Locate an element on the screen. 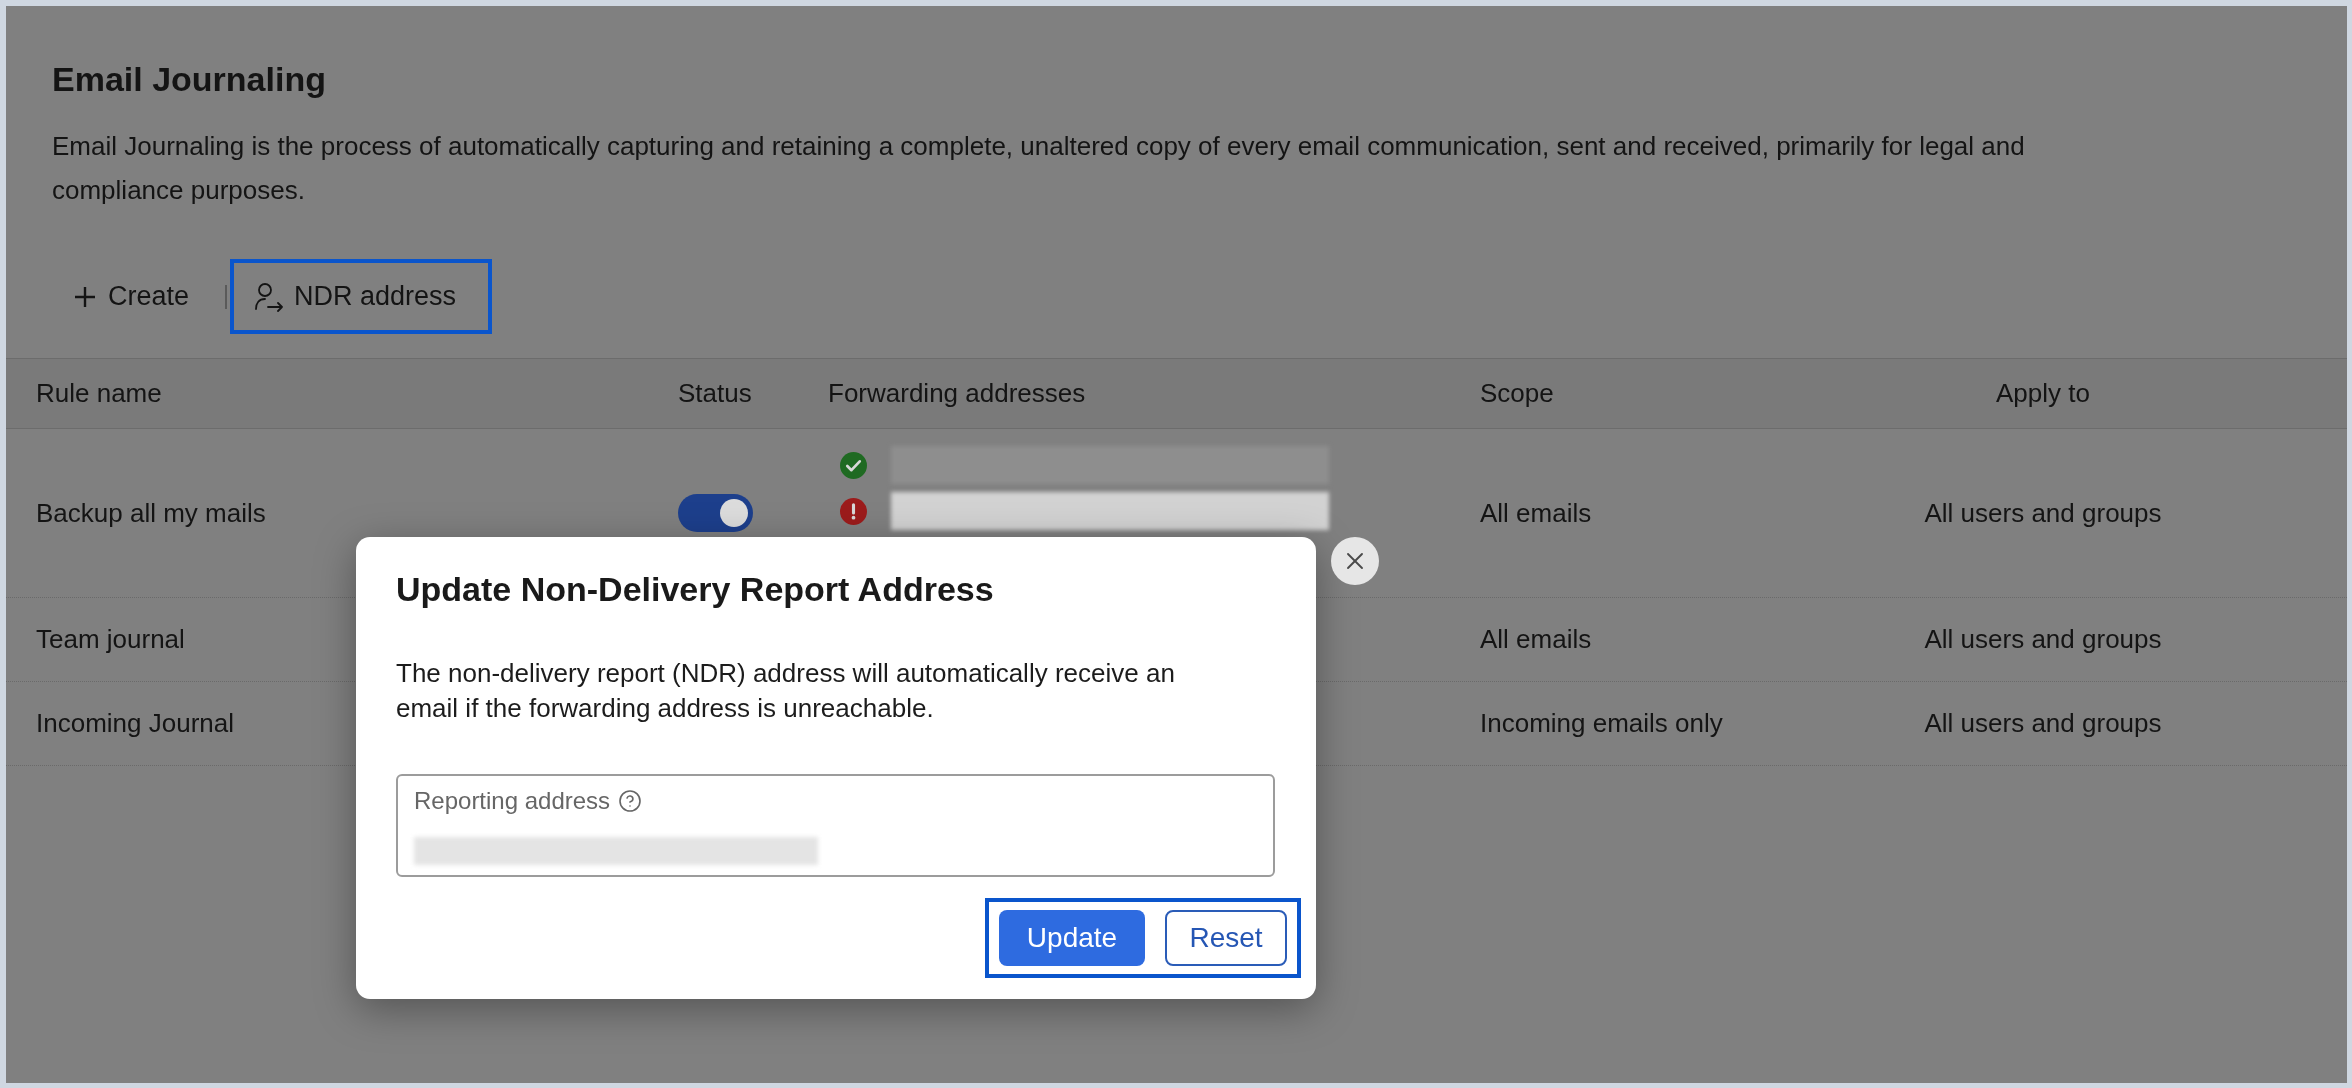 Image resolution: width=2352 pixels, height=1088 pixels. page-title: Email Journaling is located at coordinates (189, 79).